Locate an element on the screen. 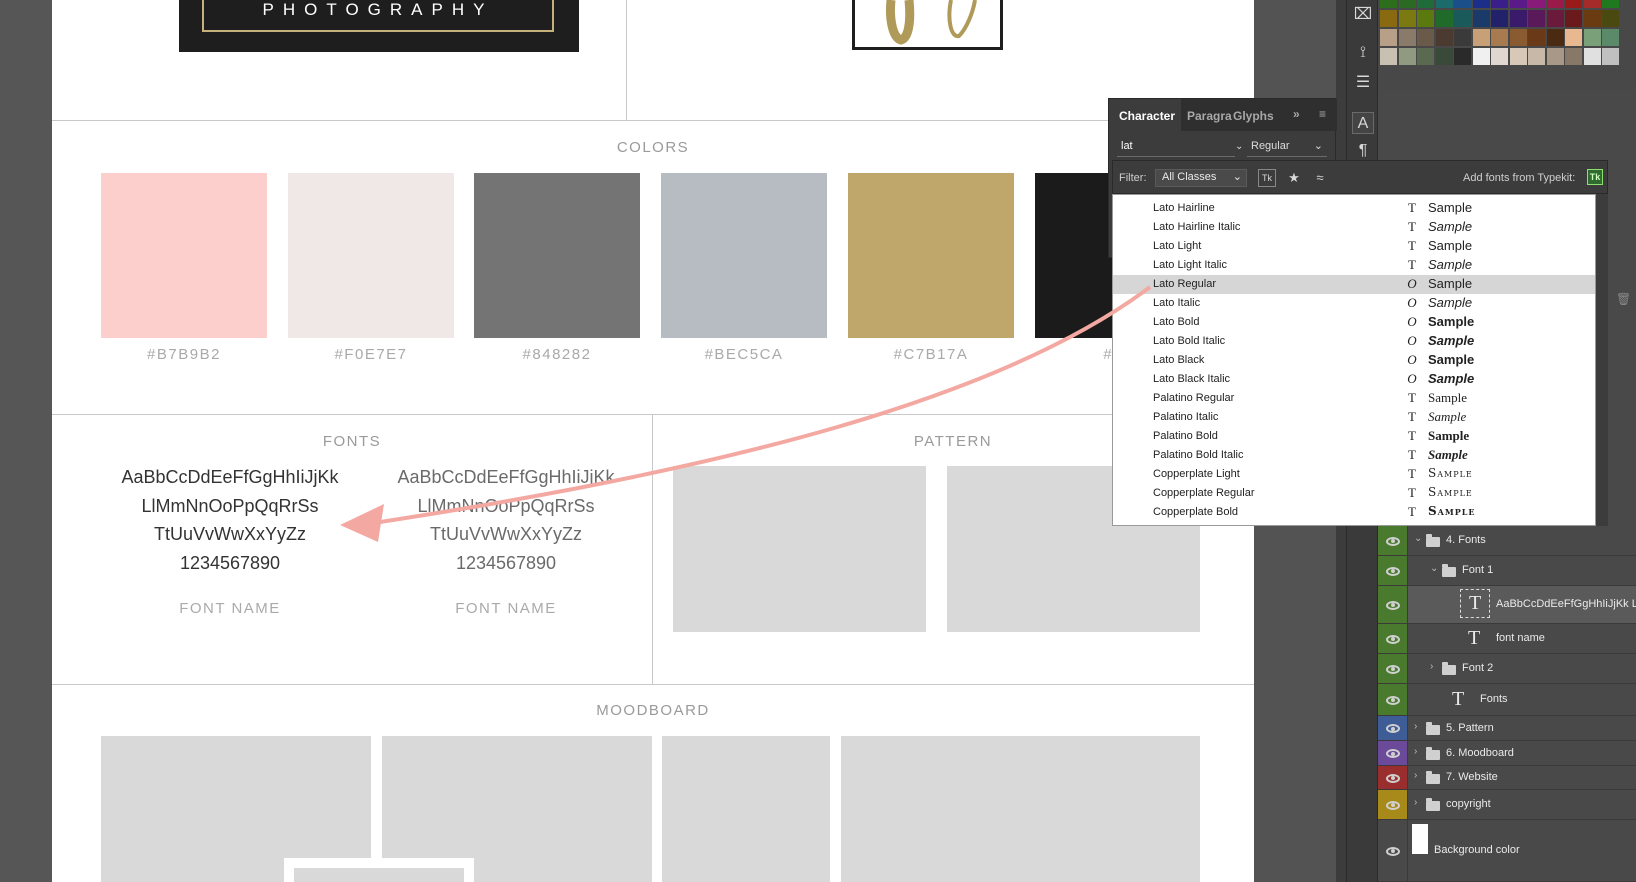  adjust-icon: ☰ is located at coordinates (1363, 83).